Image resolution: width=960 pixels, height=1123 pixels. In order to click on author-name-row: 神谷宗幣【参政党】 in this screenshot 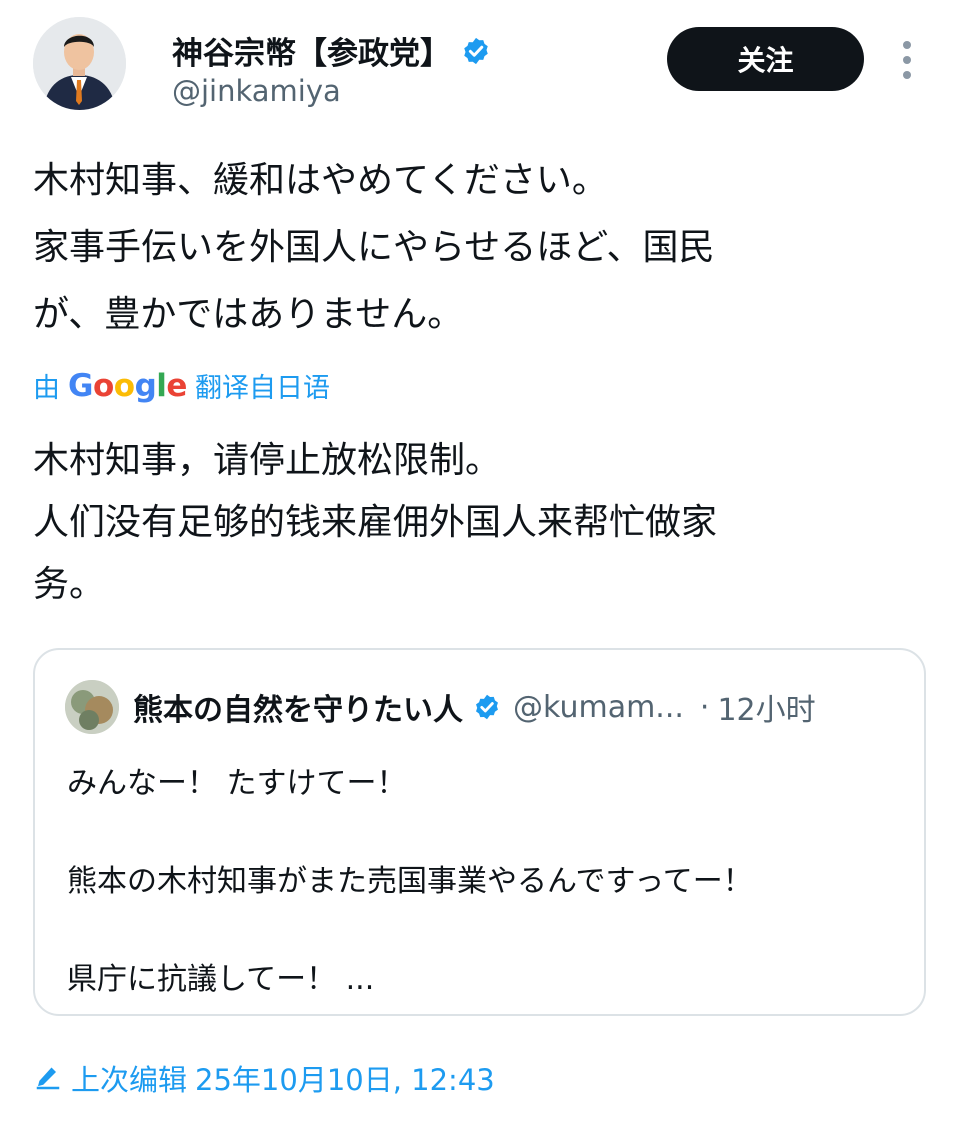, I will do `click(331, 50)`.